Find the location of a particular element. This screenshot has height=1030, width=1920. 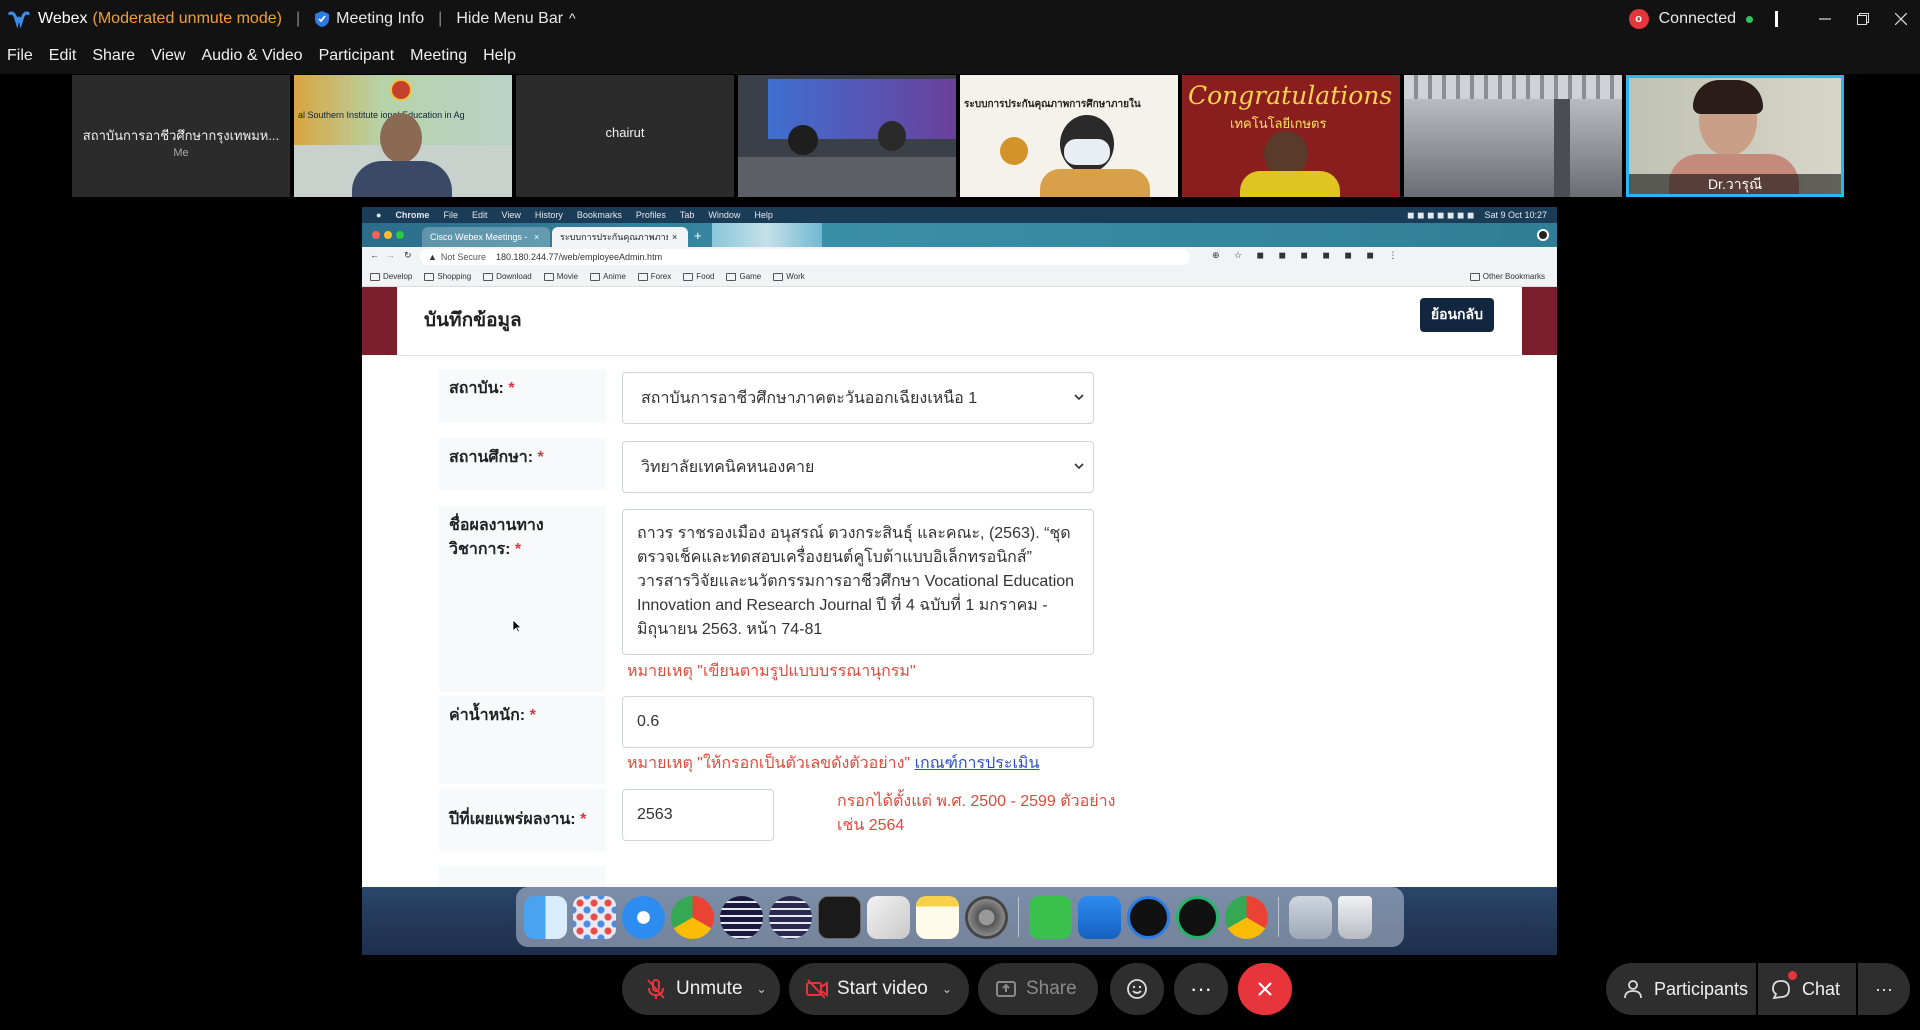

criteria-link: เกณฑ์การประเมิน is located at coordinates (977, 763).